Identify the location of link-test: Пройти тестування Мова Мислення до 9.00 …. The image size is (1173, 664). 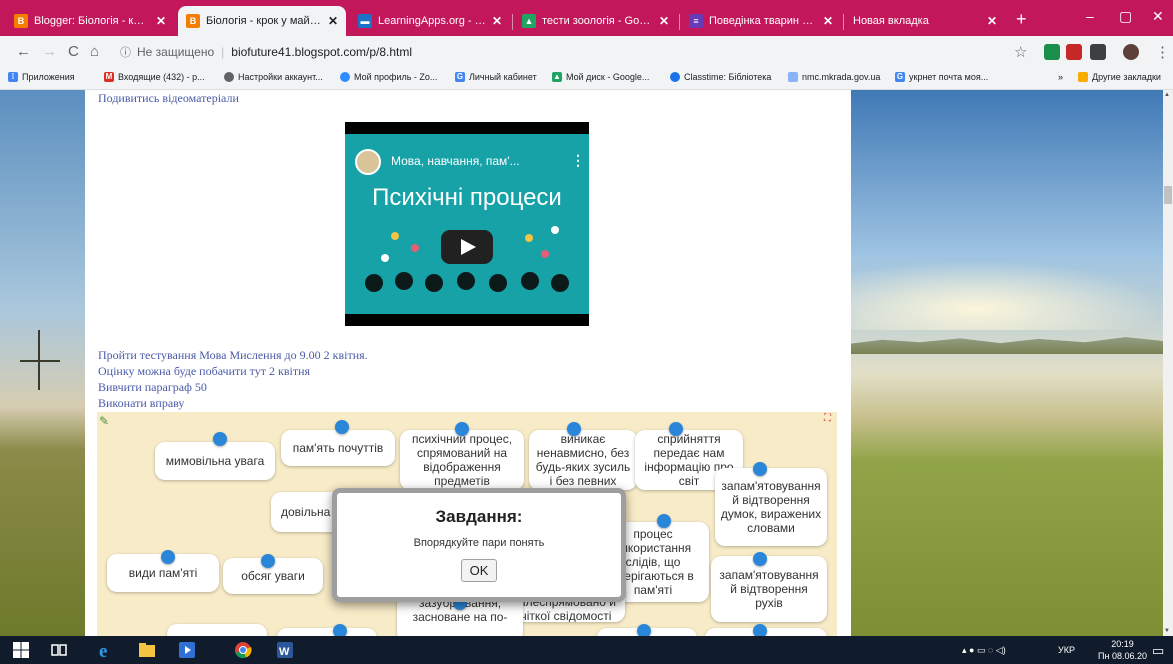
(233, 355).